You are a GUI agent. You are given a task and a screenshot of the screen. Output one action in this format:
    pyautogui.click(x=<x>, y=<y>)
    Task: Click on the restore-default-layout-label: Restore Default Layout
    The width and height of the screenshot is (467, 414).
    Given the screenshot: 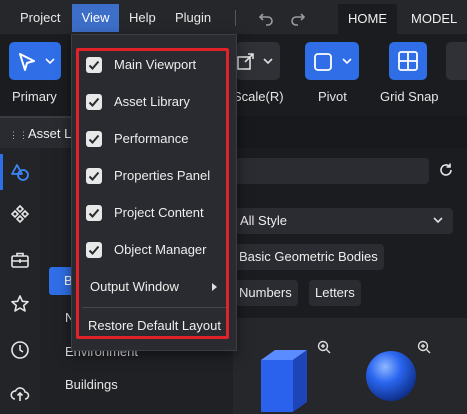 What is the action you would take?
    pyautogui.click(x=154, y=325)
    